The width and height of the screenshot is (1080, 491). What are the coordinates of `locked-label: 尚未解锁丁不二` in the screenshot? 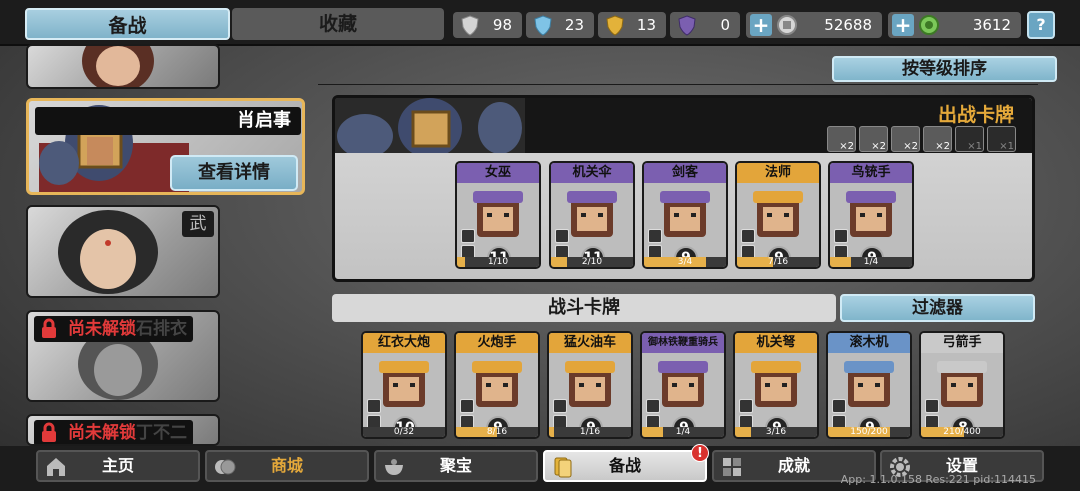 It's located at (113, 432).